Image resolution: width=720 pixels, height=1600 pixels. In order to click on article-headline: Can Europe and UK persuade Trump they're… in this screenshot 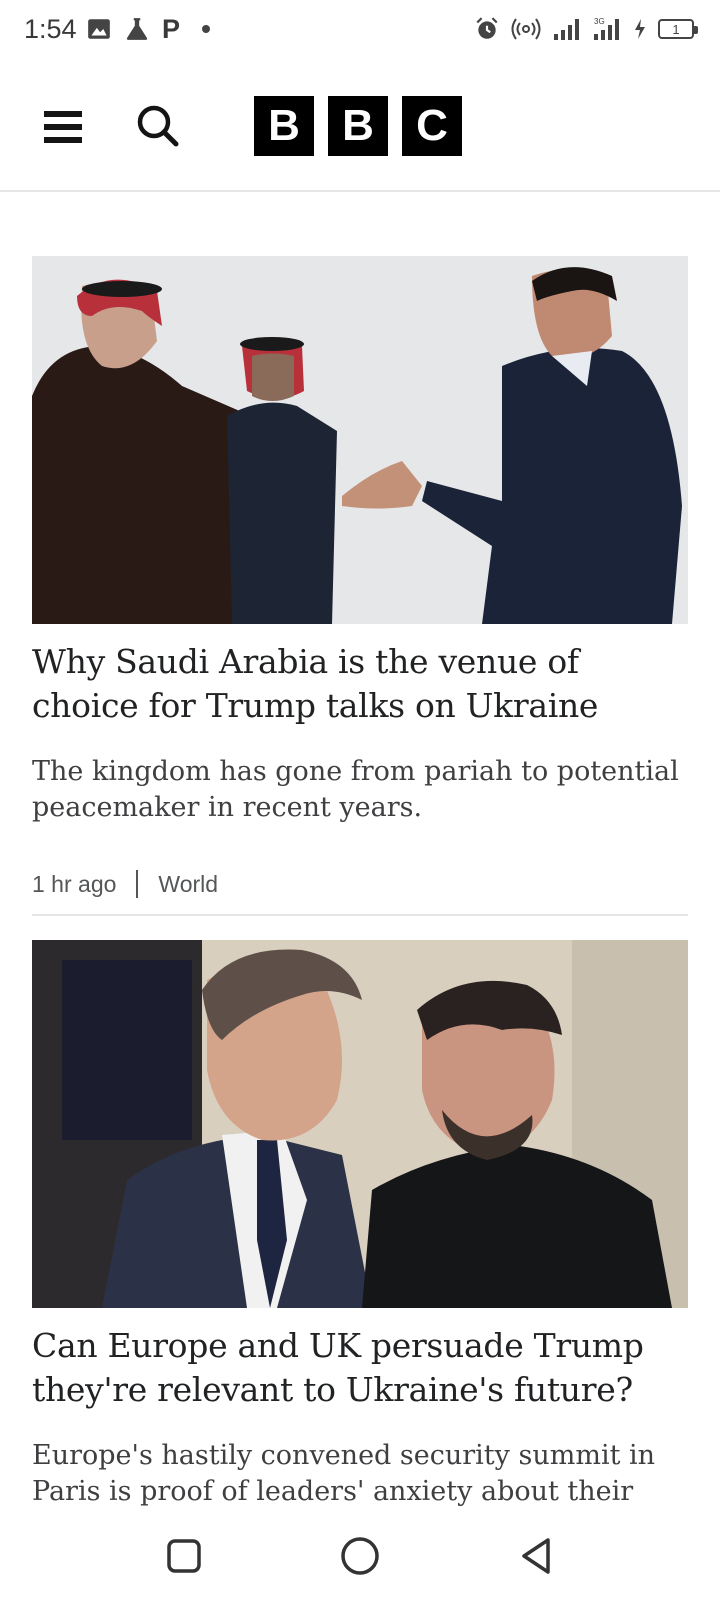, I will do `click(360, 1368)`.